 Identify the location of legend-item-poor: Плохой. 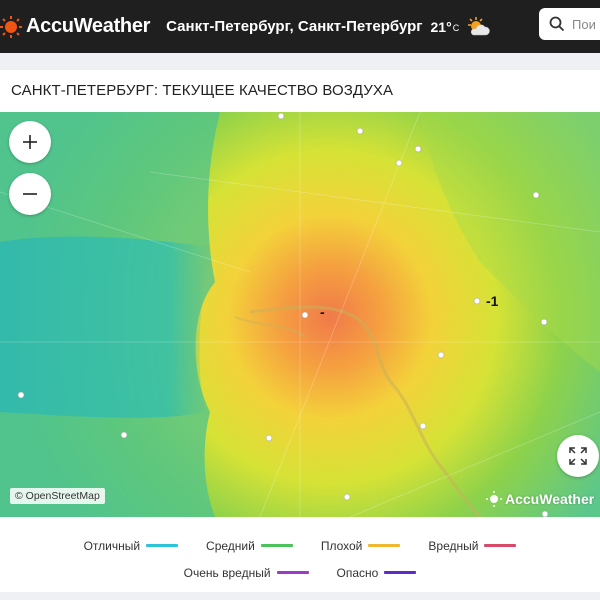
(361, 546).